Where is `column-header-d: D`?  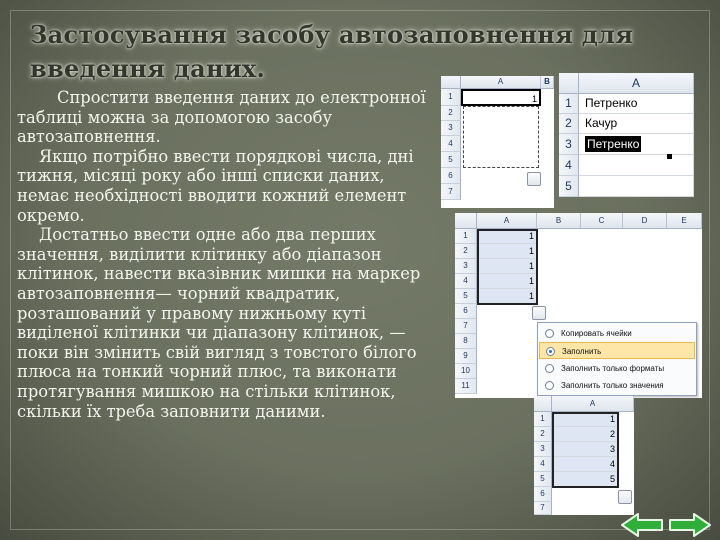
column-header-d: D is located at coordinates (645, 221).